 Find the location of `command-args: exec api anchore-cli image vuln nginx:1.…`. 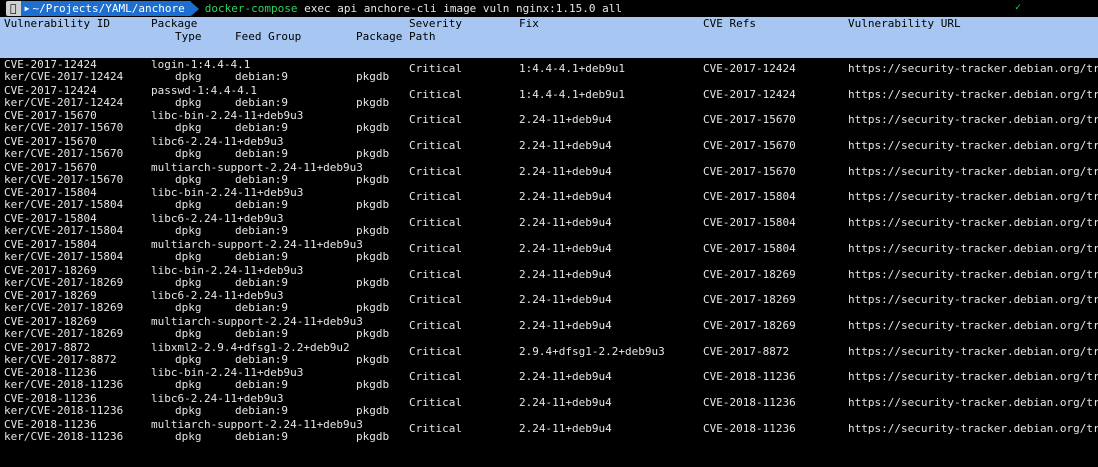

command-args: exec api anchore-cli image vuln nginx:1.… is located at coordinates (460, 8).